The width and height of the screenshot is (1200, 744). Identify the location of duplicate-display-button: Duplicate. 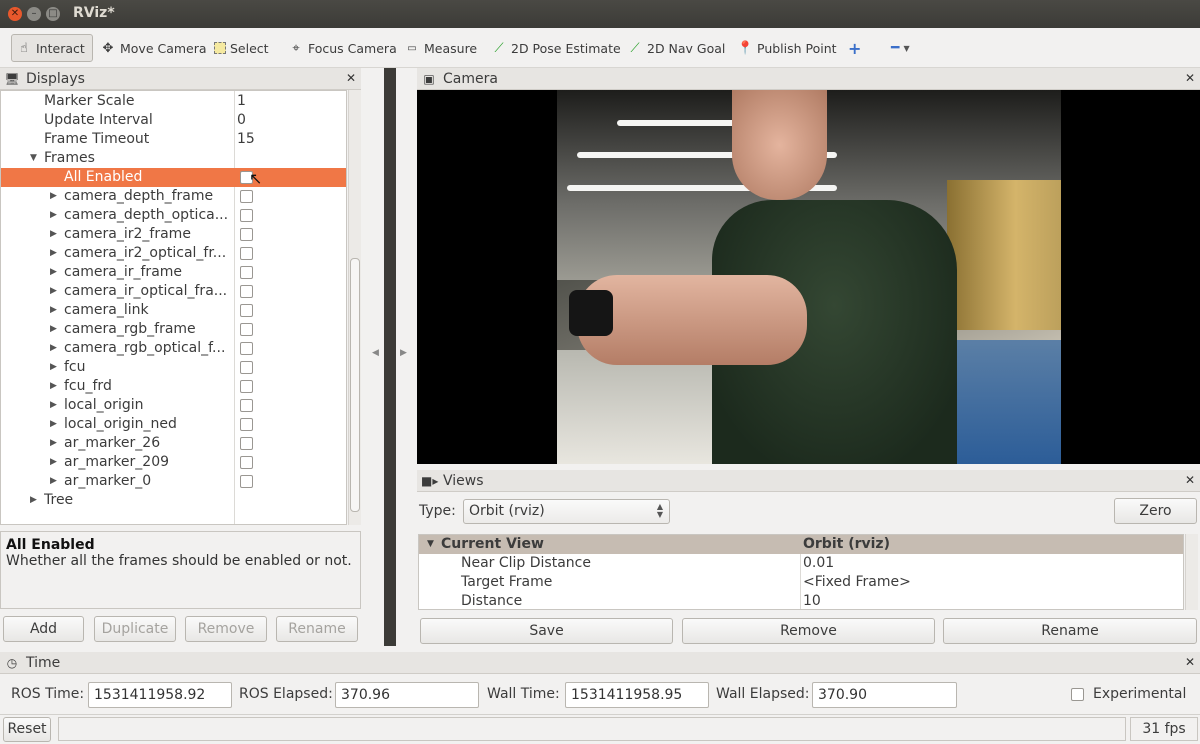
(135, 629).